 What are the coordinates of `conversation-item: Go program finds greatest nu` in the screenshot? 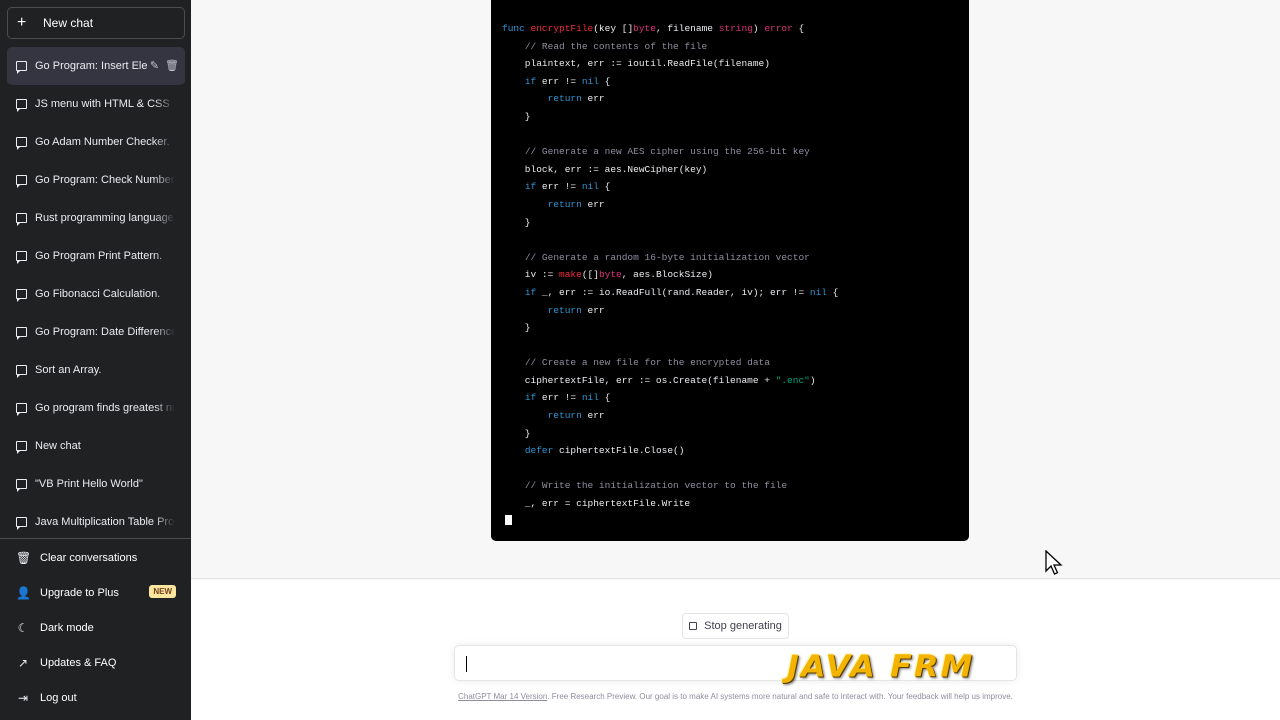 It's located at (96, 408).